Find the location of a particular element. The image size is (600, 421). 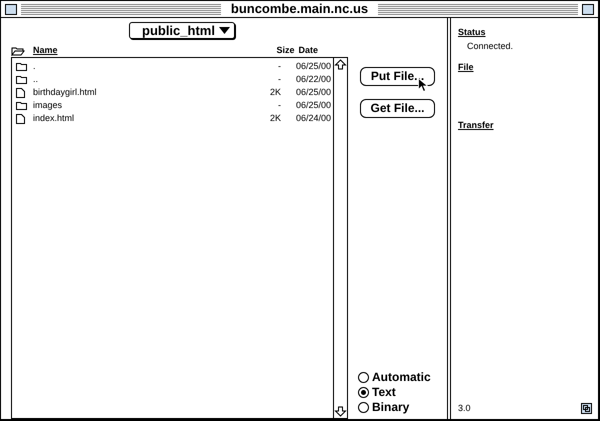

scroll-down-arrow-icon is located at coordinates (340, 411).